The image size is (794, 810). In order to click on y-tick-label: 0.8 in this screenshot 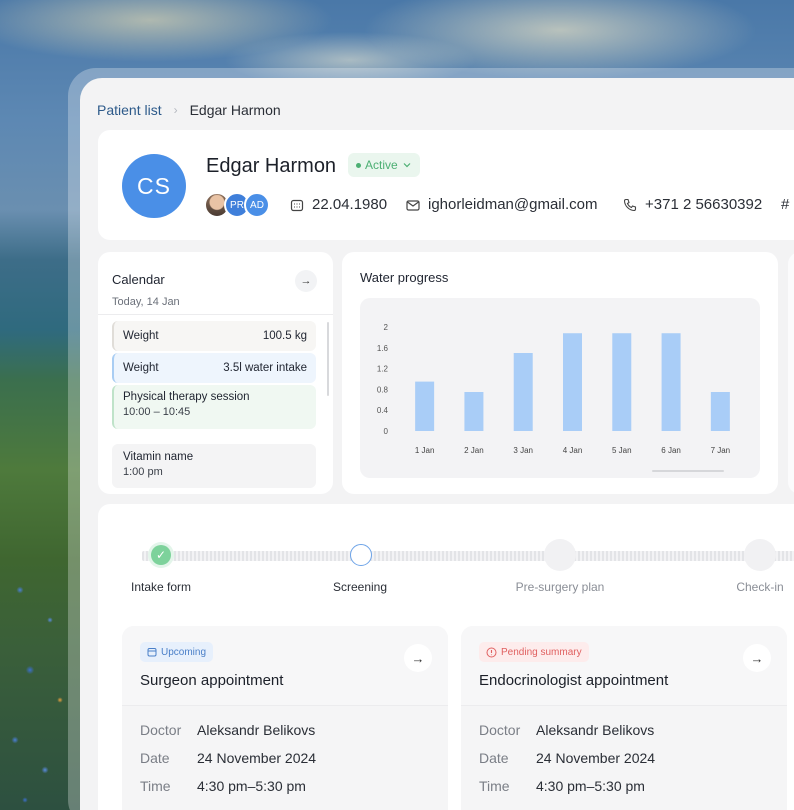, I will do `click(383, 389)`.